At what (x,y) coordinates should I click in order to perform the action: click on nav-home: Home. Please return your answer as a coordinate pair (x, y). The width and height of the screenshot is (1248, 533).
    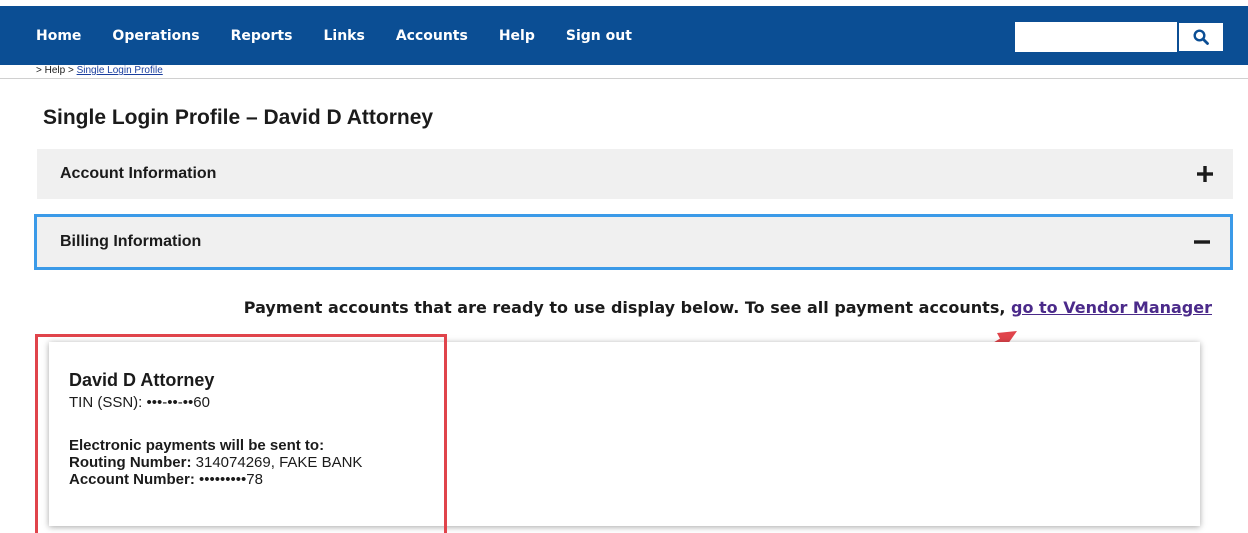
    Looking at the image, I should click on (58, 36).